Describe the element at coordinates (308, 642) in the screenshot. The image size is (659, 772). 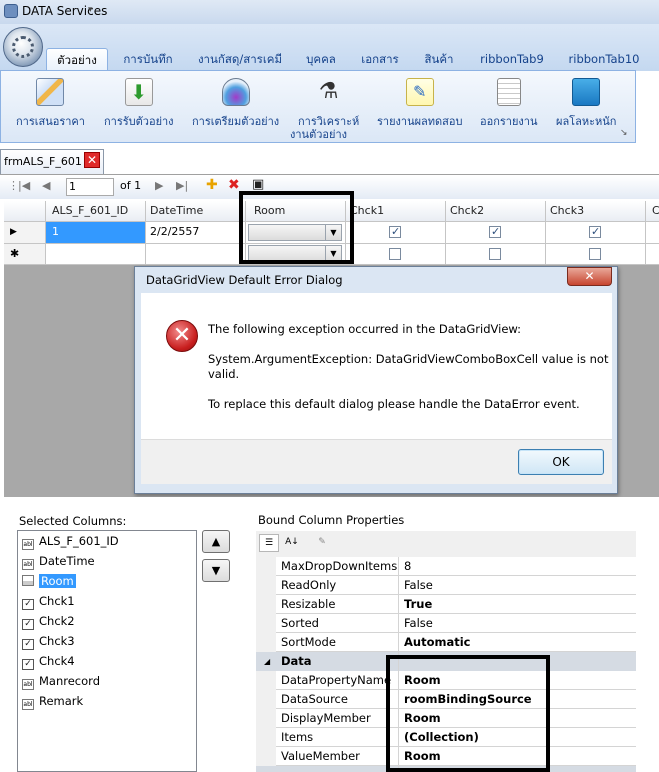
I see `property-name: SortMode` at that location.